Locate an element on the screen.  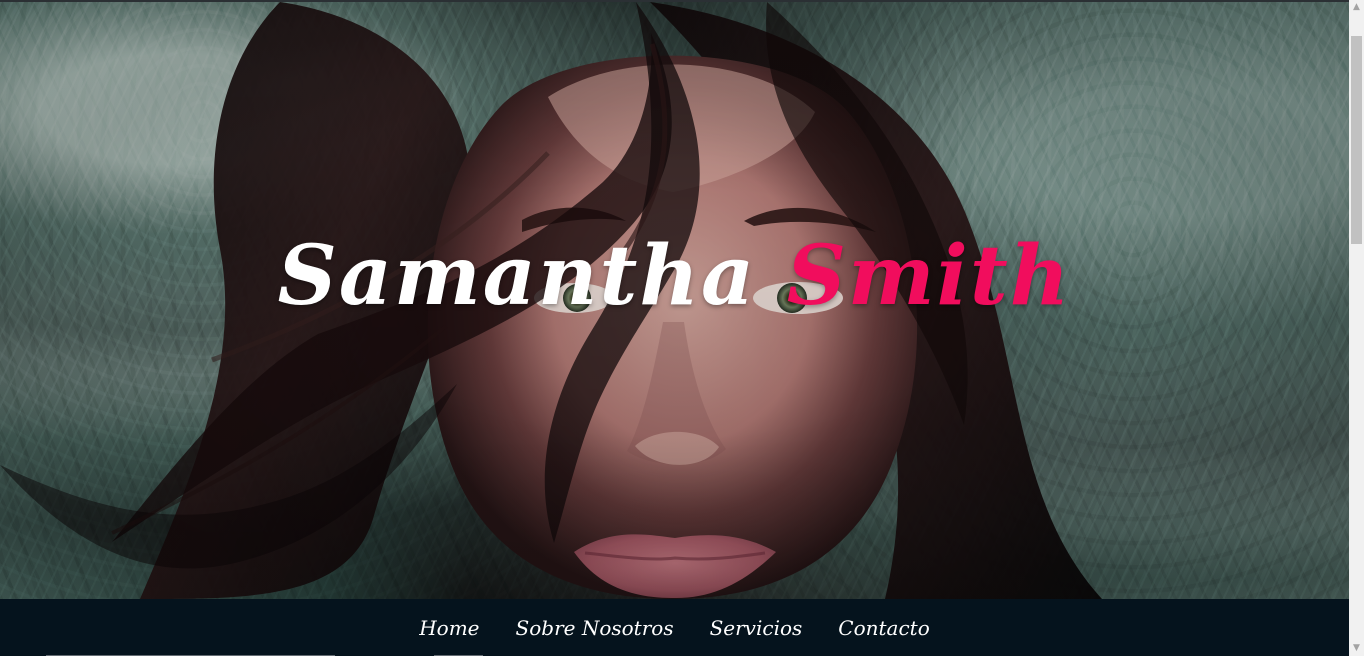
main-navigation: Home Sobre Nosotros Servicios Contacto is located at coordinates (674, 627).